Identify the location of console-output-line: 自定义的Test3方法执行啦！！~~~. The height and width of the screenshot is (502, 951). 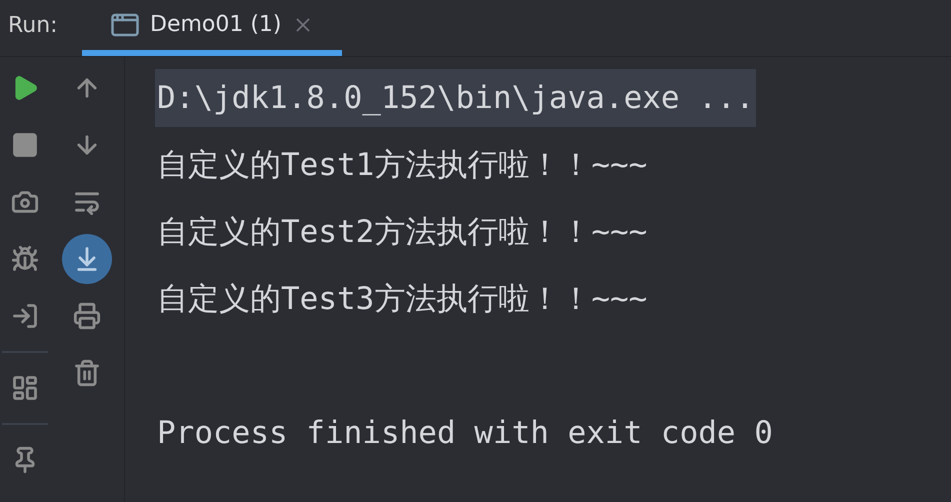
(402, 299).